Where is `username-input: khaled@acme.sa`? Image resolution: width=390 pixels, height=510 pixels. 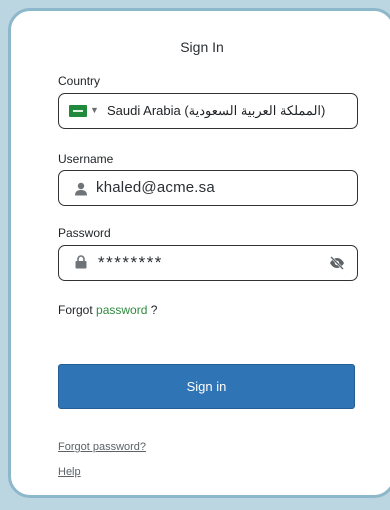
username-input: khaled@acme.sa is located at coordinates (208, 188).